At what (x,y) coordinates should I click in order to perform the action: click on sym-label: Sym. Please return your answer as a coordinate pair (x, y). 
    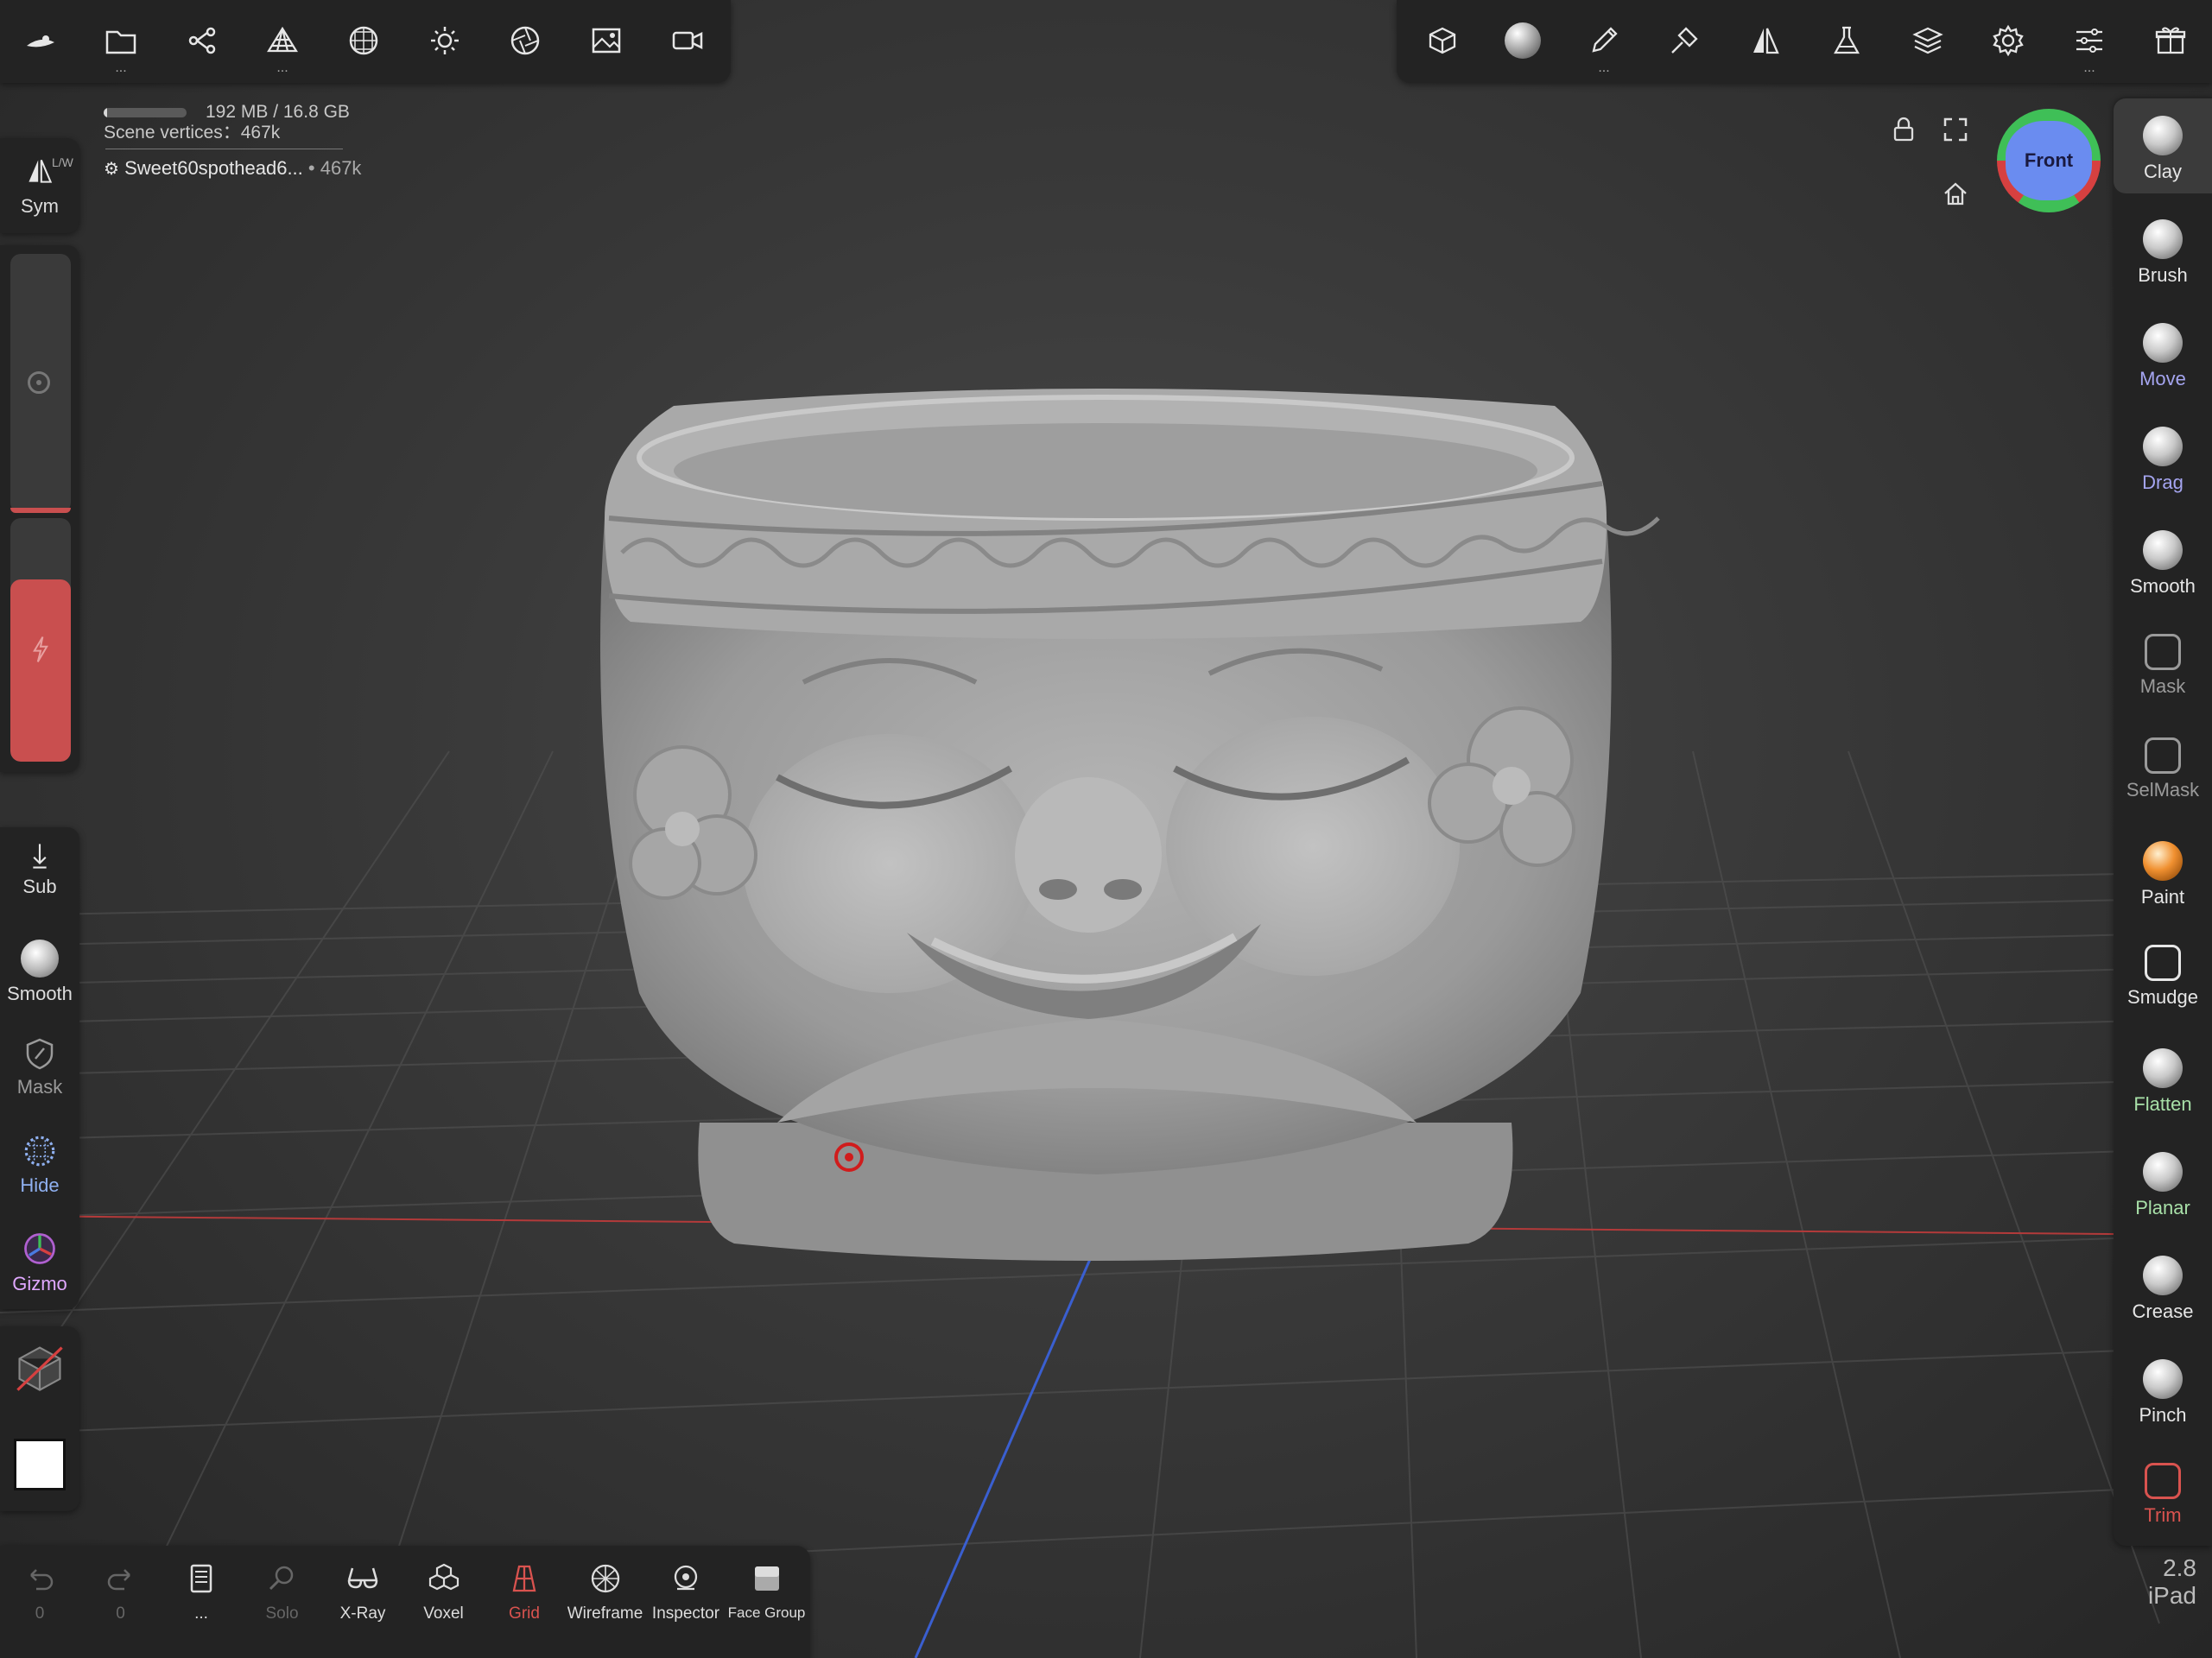
    Looking at the image, I should click on (40, 206).